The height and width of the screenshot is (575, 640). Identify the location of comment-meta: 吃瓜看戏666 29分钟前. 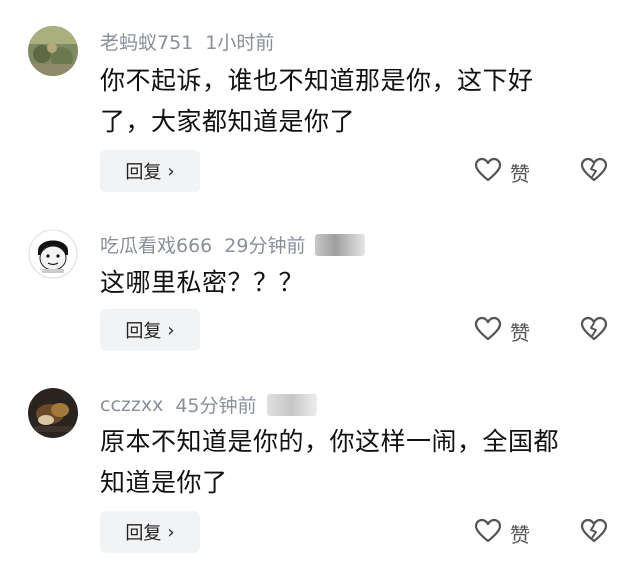
(233, 244).